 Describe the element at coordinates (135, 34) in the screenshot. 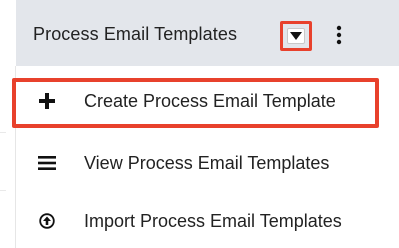

I see `module-tab-label: Process Email Templates` at that location.